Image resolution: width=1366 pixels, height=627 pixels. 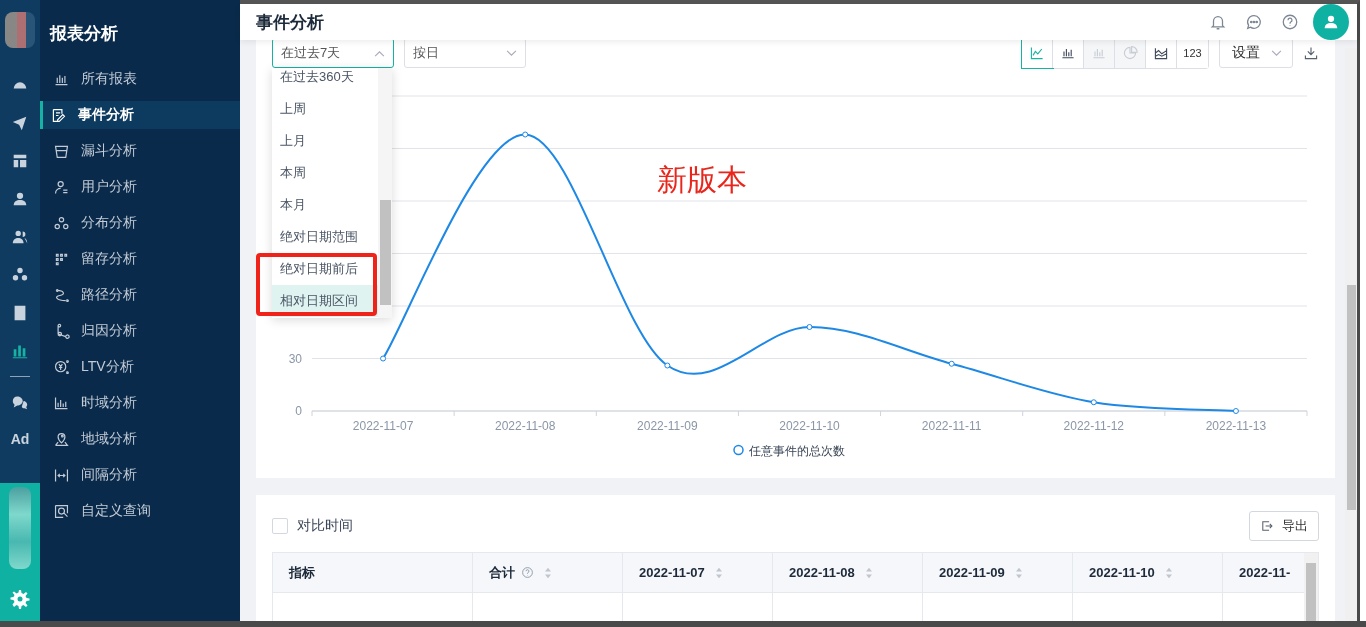 What do you see at coordinates (83, 34) in the screenshot?
I see `app-title: 报表分析` at bounding box center [83, 34].